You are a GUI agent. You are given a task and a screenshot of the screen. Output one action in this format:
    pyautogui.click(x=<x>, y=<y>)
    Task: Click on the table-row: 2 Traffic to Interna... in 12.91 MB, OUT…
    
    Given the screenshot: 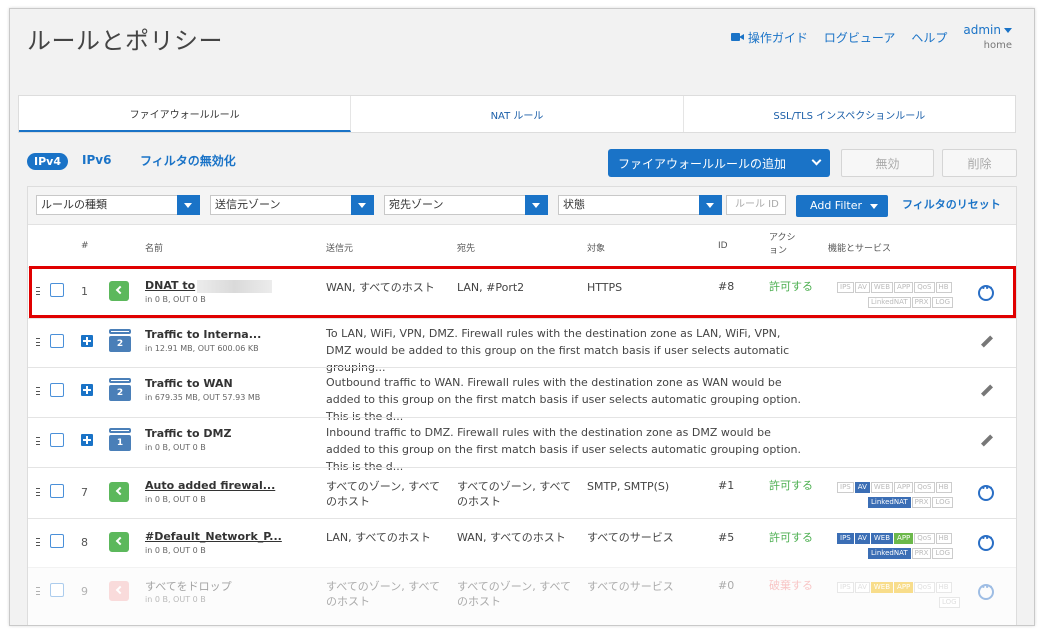 What is the action you would take?
    pyautogui.click(x=522, y=346)
    